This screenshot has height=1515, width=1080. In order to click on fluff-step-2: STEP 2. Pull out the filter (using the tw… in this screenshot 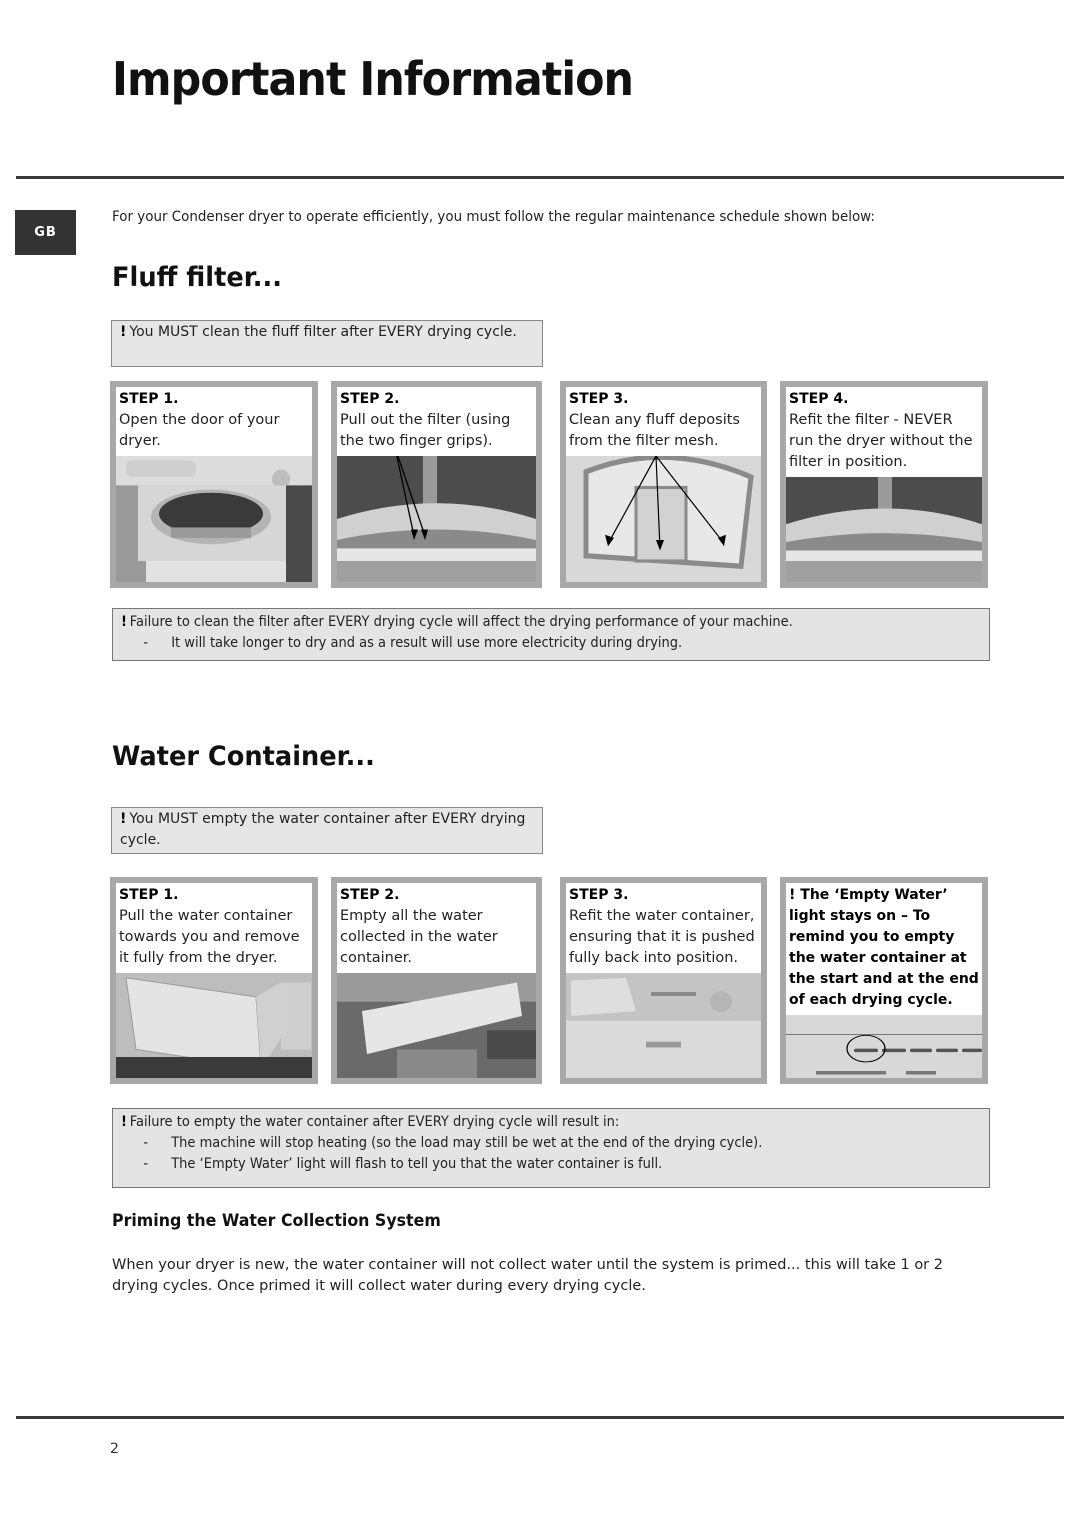, I will do `click(436, 484)`.